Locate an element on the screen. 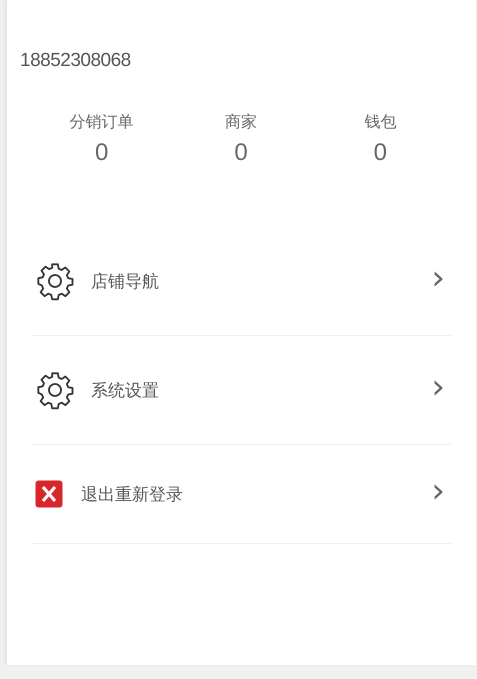 The height and width of the screenshot is (679, 477). menu-item: 系统设置 › is located at coordinates (241, 390).